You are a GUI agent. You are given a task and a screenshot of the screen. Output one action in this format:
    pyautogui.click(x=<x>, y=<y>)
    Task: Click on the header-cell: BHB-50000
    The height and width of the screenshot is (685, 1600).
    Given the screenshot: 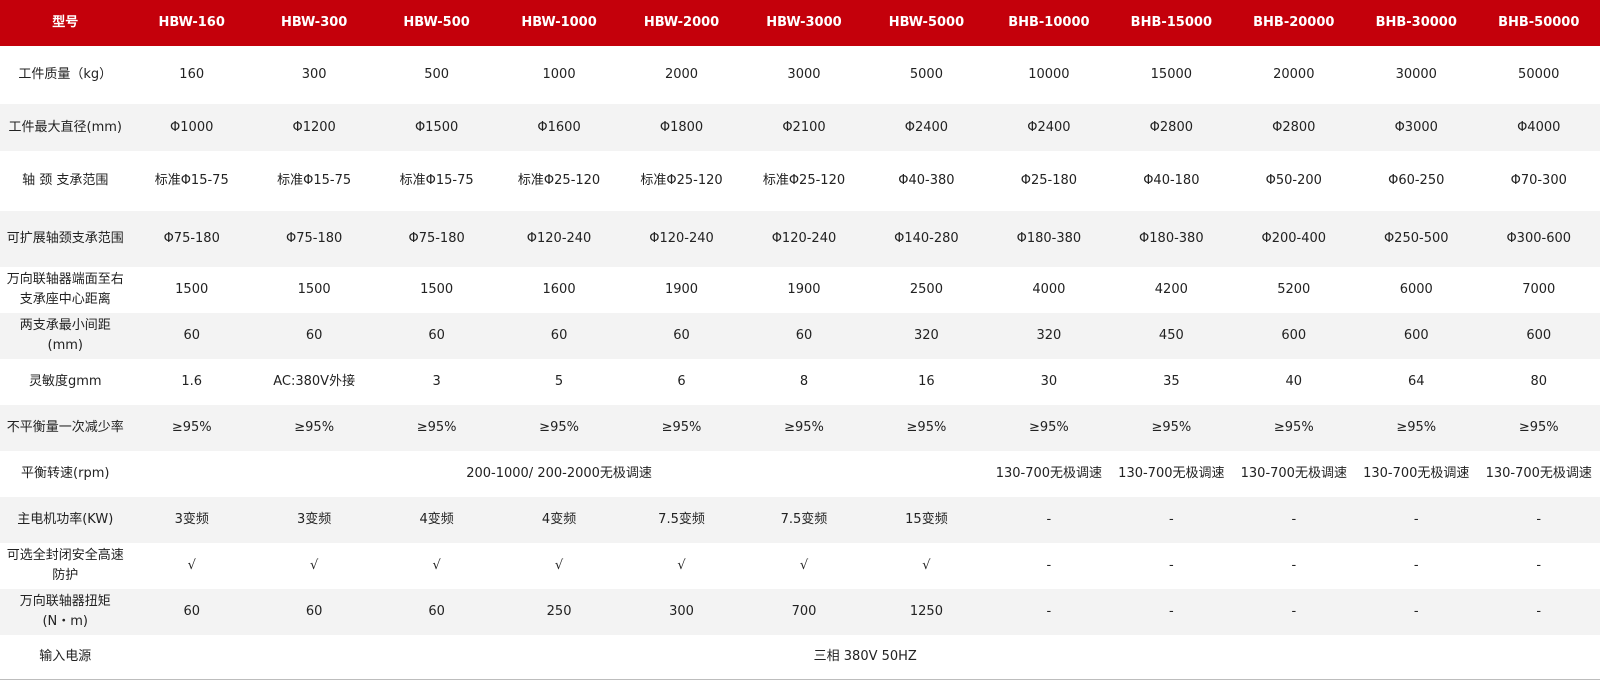 What is the action you would take?
    pyautogui.click(x=1538, y=23)
    